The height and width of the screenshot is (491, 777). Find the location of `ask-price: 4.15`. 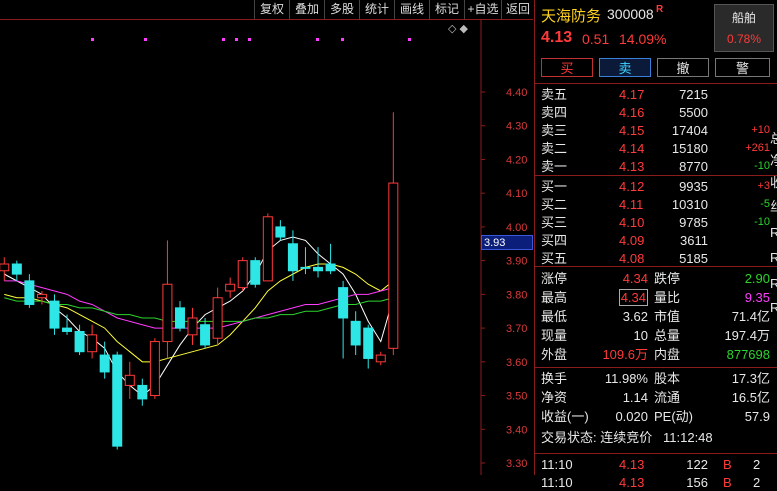

ask-price: 4.15 is located at coordinates (632, 130).